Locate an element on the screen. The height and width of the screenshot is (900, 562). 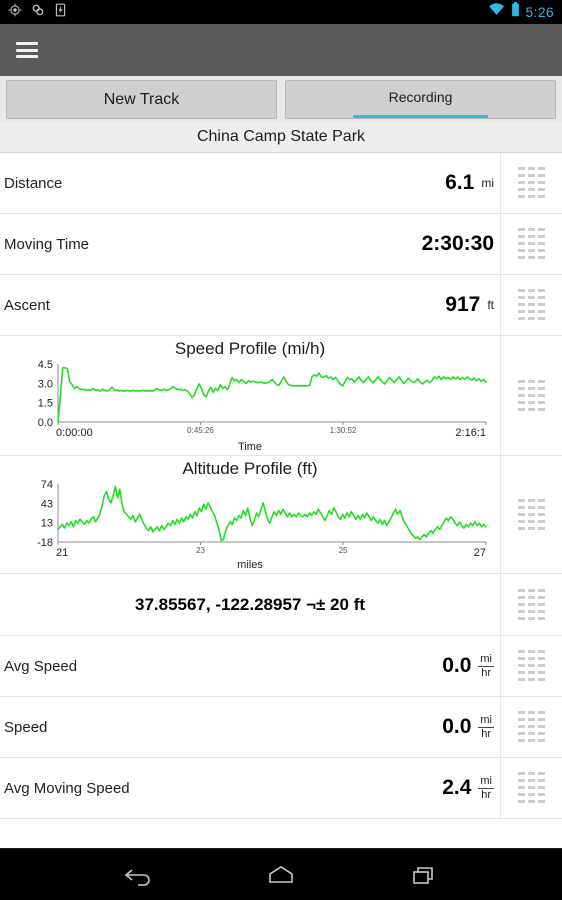
stat-row-speed: Speed 0.0 mi hr is located at coordinates (250, 727).